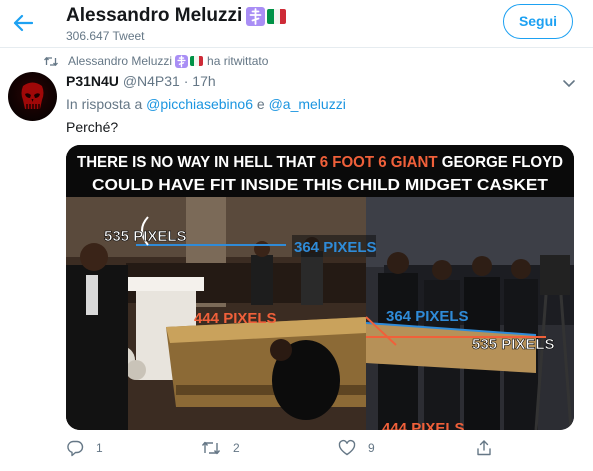 The height and width of the screenshot is (471, 593). What do you see at coordinates (104, 104) in the screenshot?
I see `reply-prefix: In risposta a` at bounding box center [104, 104].